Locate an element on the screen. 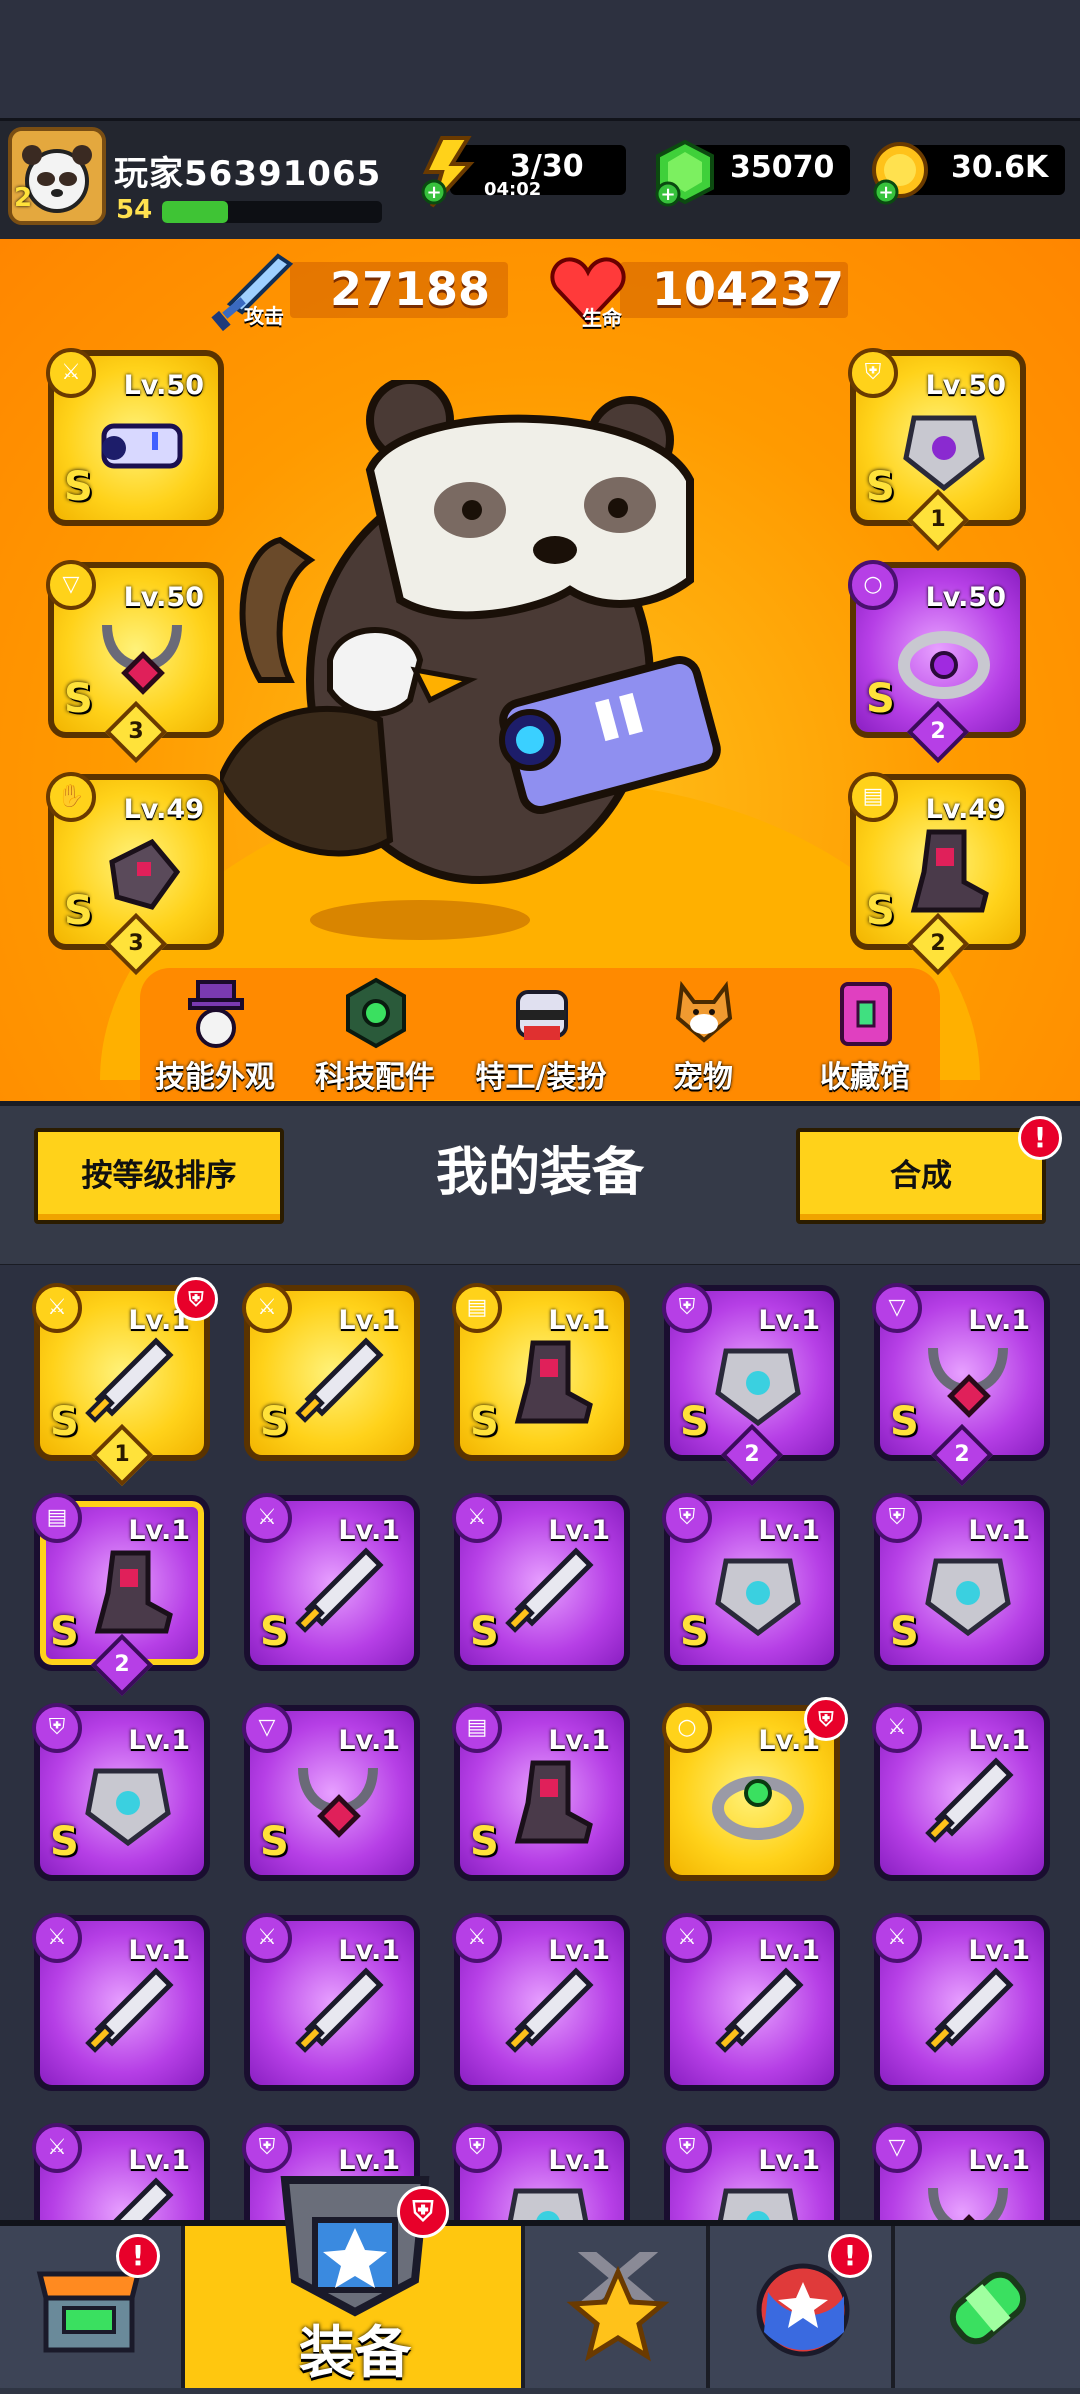 The image size is (1080, 2394). gold-coin-icon: + is located at coordinates (900, 173).